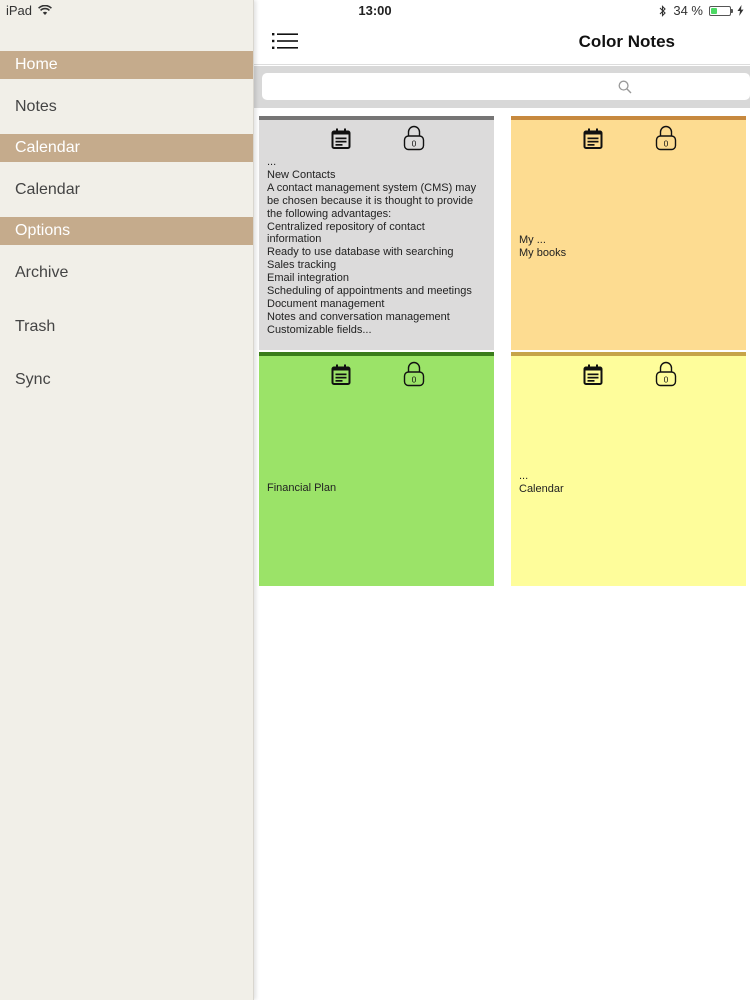 This screenshot has width=750, height=1000. I want to click on bluetooth-icon, so click(663, 10).